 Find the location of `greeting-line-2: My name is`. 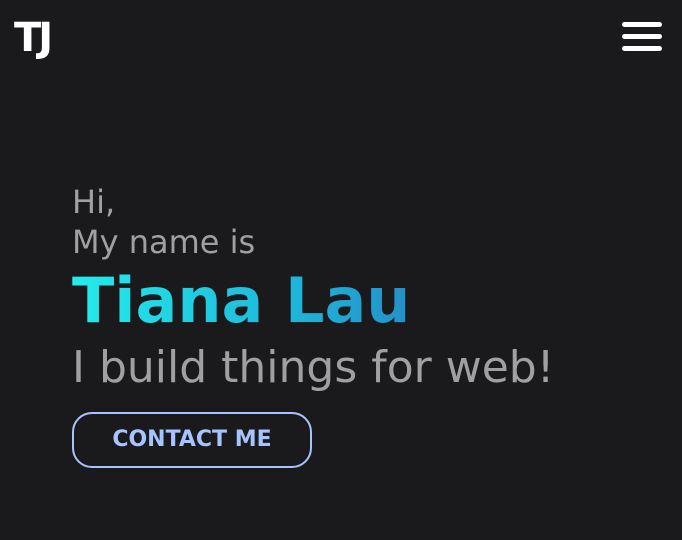

greeting-line-2: My name is is located at coordinates (164, 242).